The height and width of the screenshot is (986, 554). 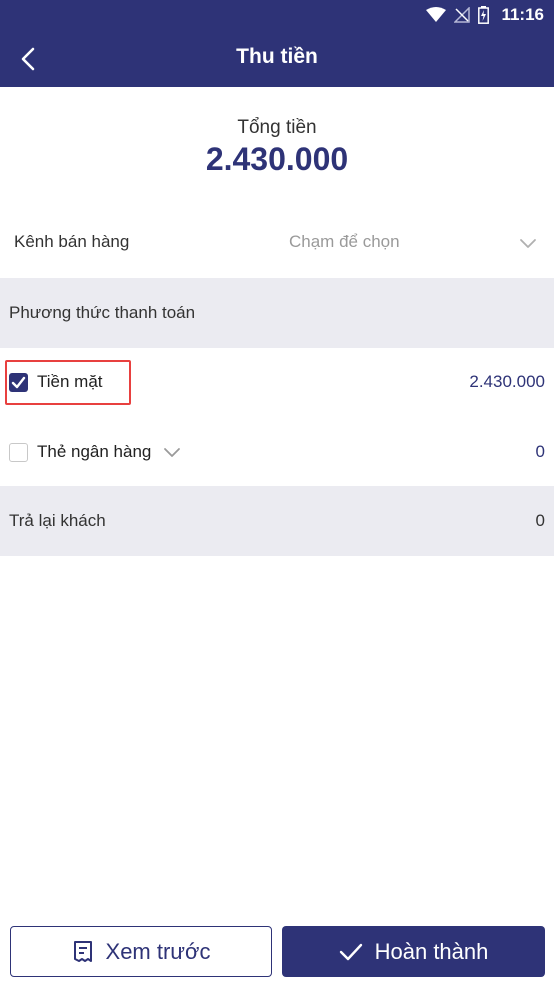 I want to click on bank-card-amount: 0, so click(x=540, y=452).